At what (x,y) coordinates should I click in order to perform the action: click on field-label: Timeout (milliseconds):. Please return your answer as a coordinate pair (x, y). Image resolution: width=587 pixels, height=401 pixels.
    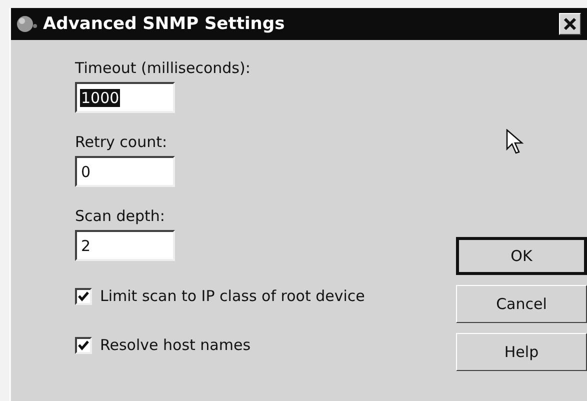
    Looking at the image, I should click on (163, 68).